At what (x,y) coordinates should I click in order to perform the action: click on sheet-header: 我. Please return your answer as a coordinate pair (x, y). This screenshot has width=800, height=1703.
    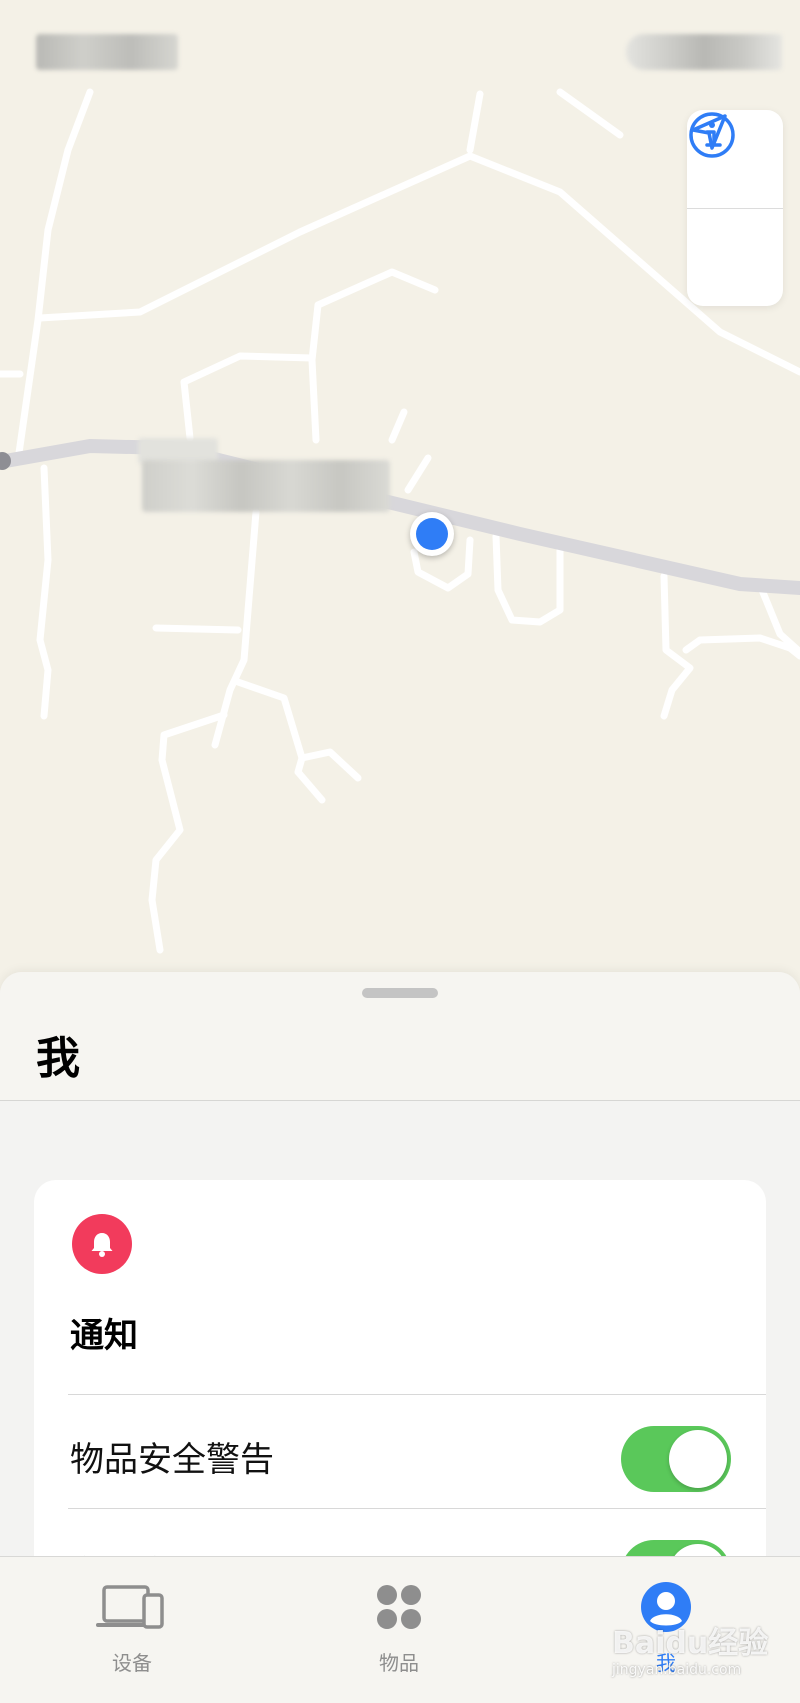
    Looking at the image, I should click on (400, 1036).